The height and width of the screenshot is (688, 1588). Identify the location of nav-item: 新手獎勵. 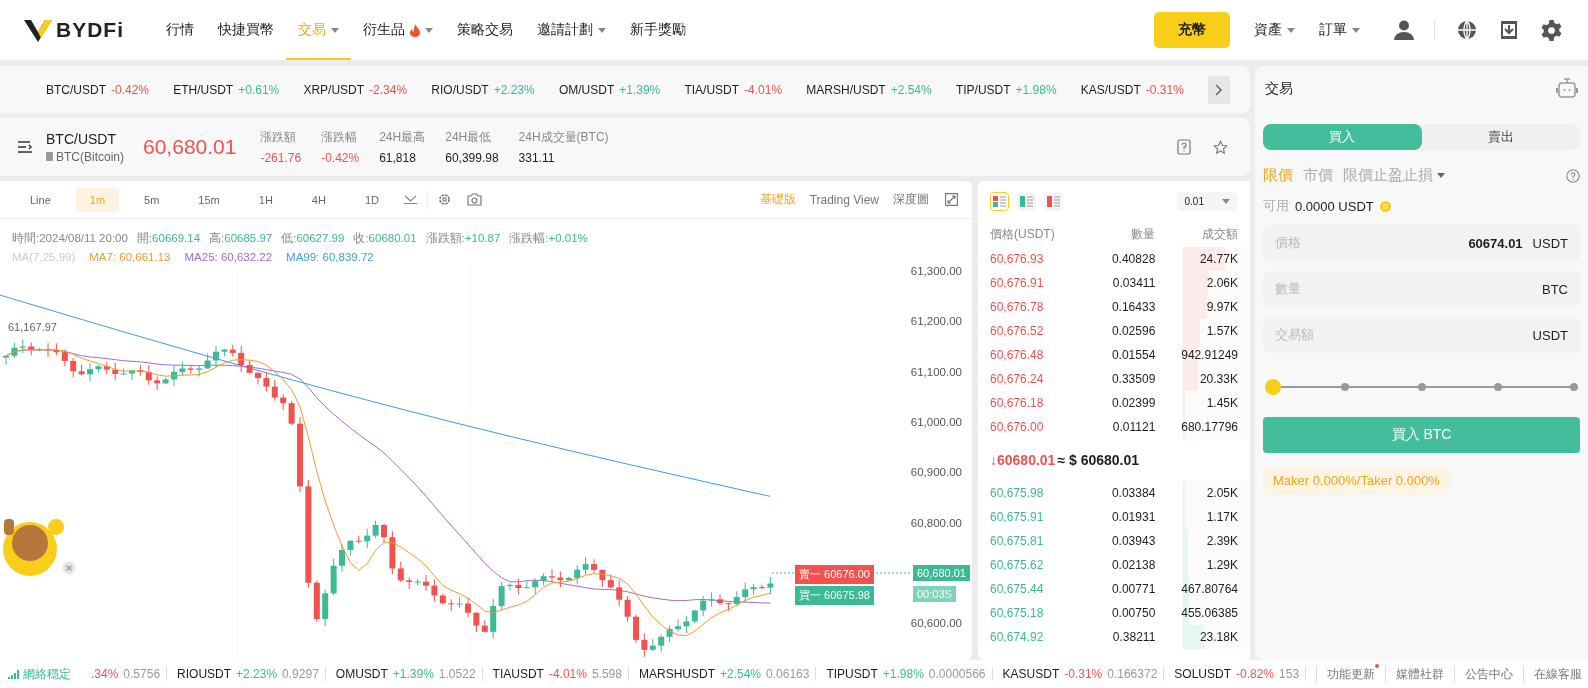
(658, 30).